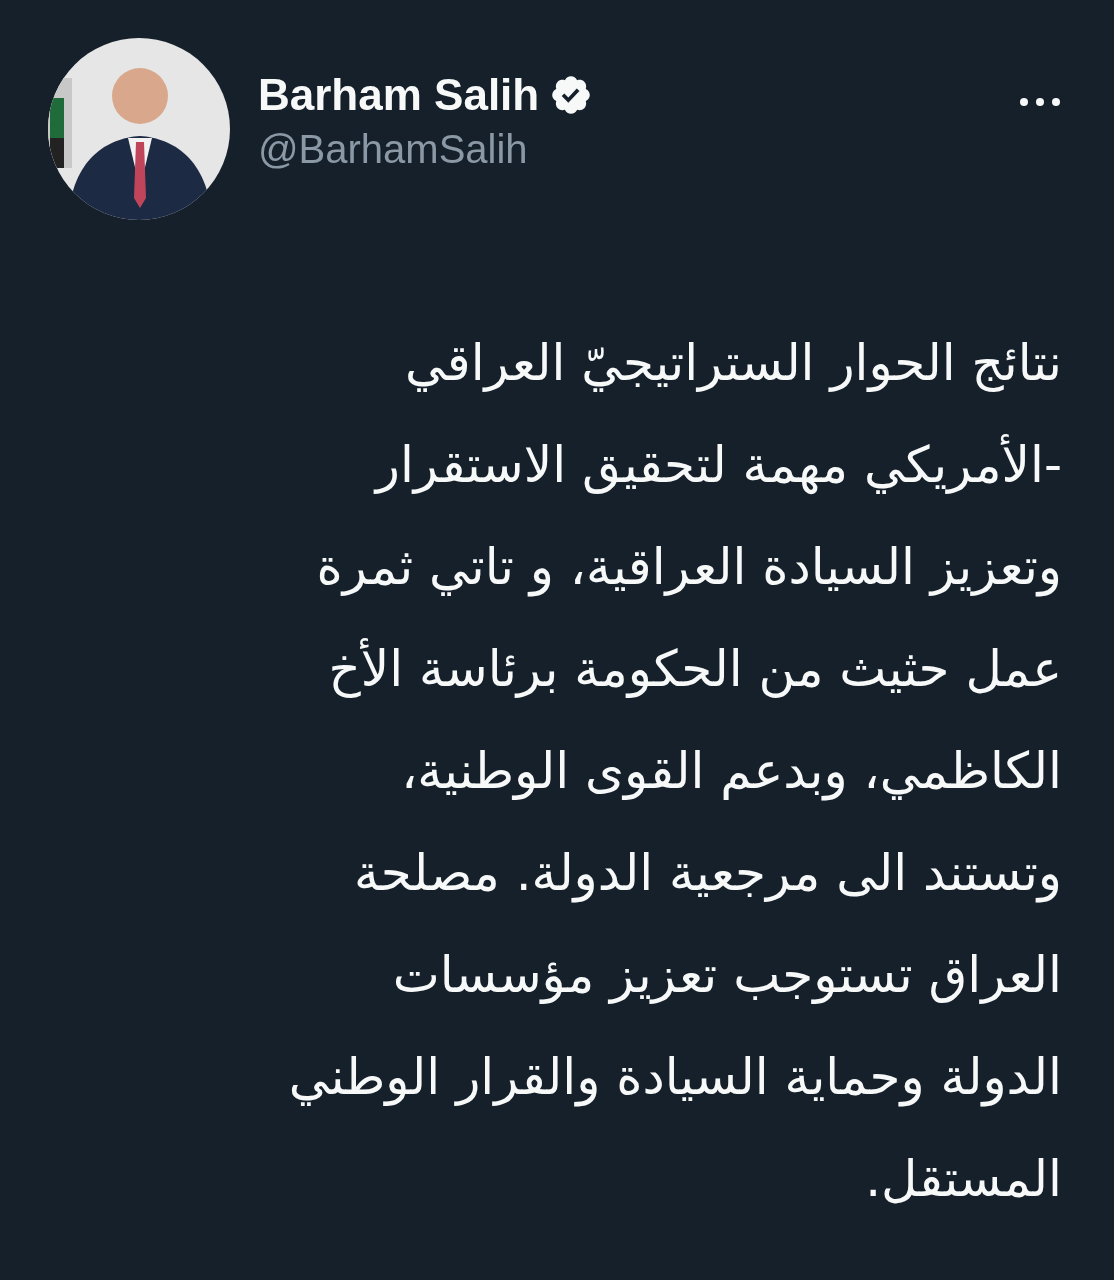  Describe the element at coordinates (638, 149) in the screenshot. I see `author-handle: @BarhamSalih` at that location.